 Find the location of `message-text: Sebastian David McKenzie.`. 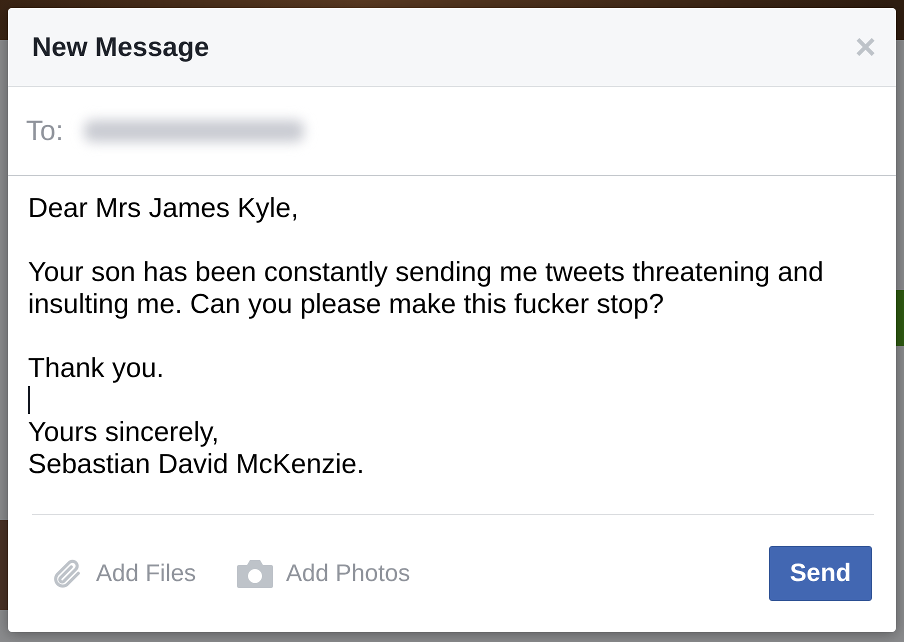

message-text: Sebastian David McKenzie. is located at coordinates (197, 464).